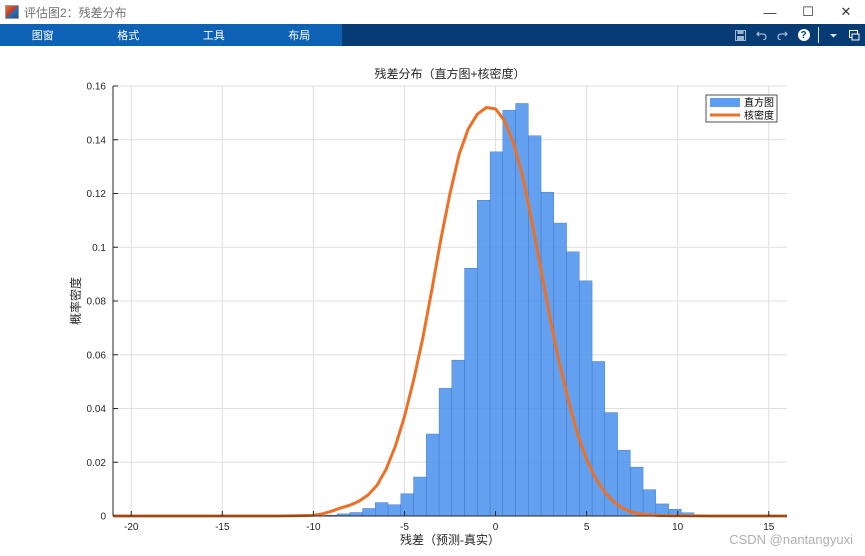 This screenshot has height=556, width=865. I want to click on watermark: CSDN @nantangyuxi, so click(791, 539).